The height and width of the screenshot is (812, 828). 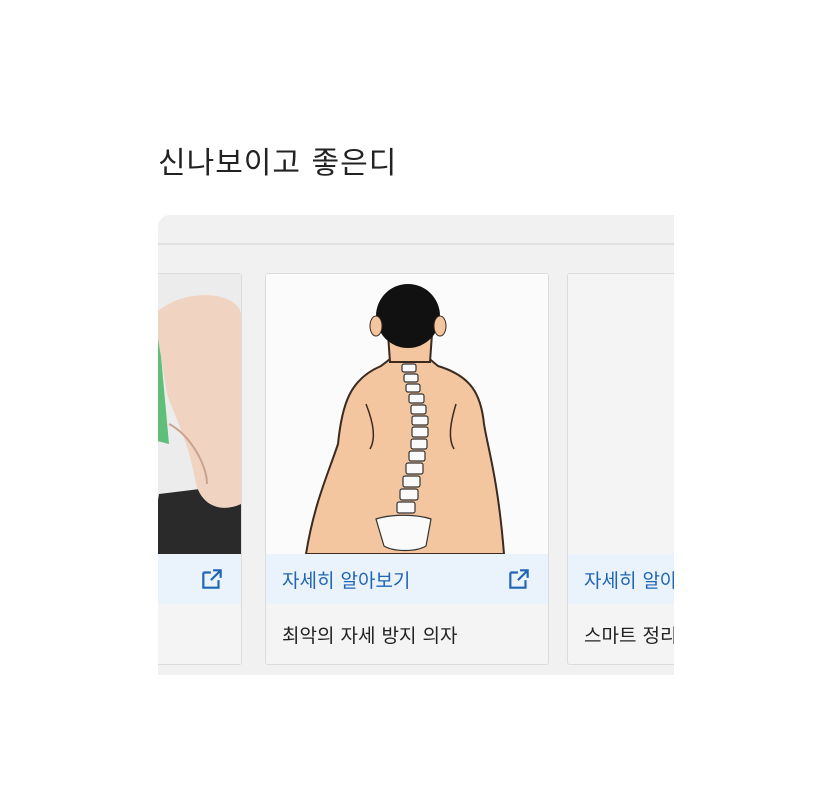 What do you see at coordinates (629, 579) in the screenshot?
I see `learn-more-link: 자세히 알아` at bounding box center [629, 579].